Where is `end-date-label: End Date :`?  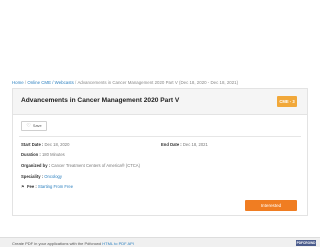
end-date-label: End Date : is located at coordinates (171, 144).